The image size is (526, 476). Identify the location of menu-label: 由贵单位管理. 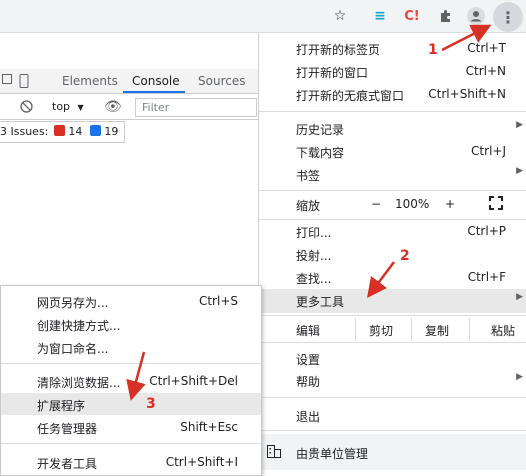
(332, 454).